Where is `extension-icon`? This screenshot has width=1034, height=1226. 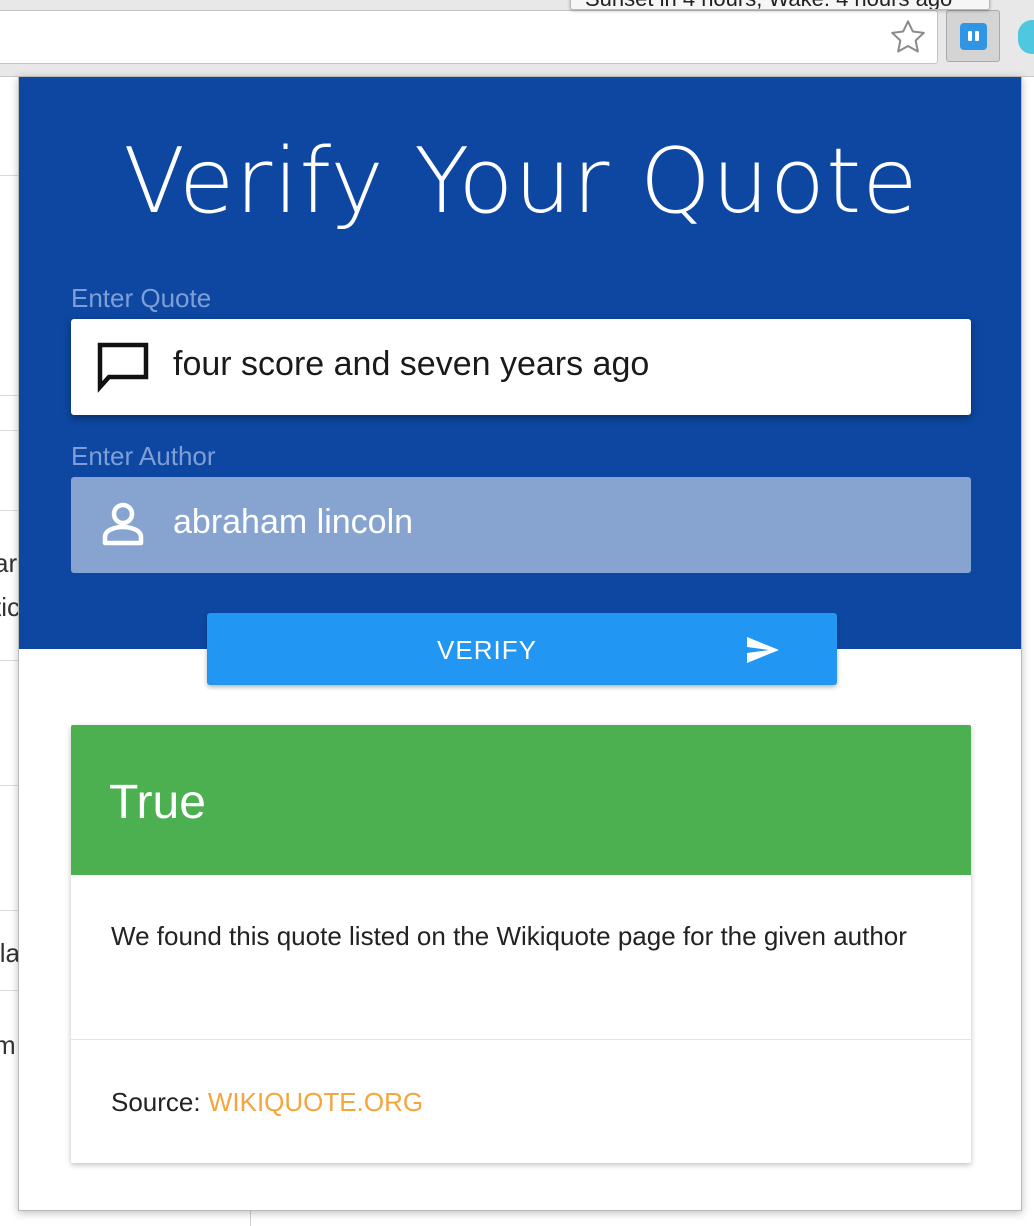 extension-icon is located at coordinates (973, 36).